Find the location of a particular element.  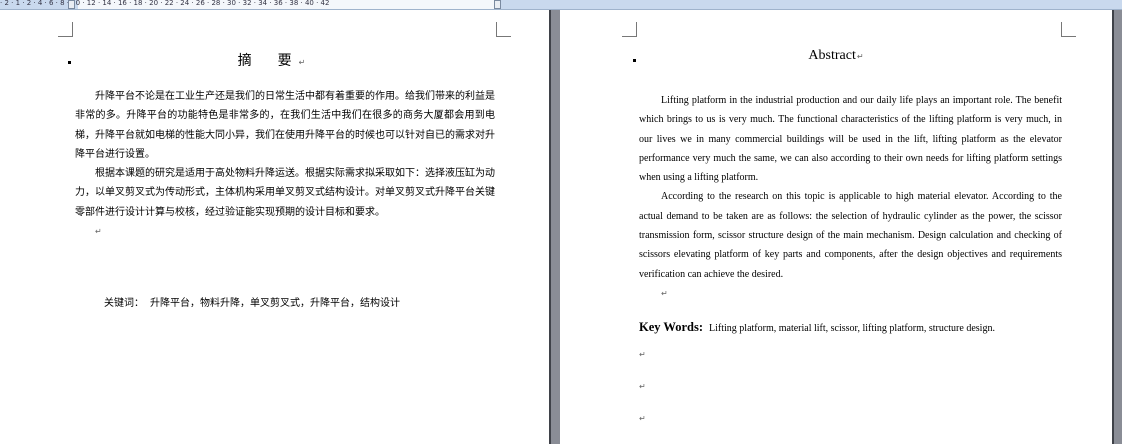

keywords-line-cn: 关键词： 升降平台，物料升降，单叉剪叉式，升降平台，结构设计 is located at coordinates (252, 301).